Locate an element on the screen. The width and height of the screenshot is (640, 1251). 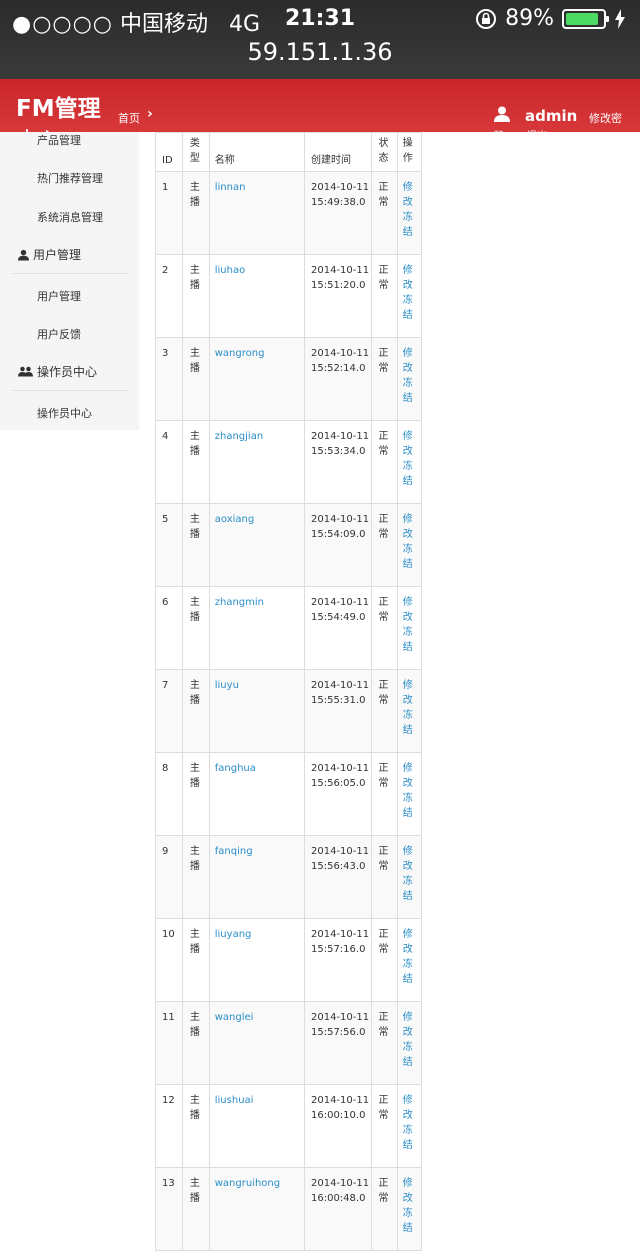
table-row: 9 主播 fanqing 2014-10-11 15:56:43.0 正常修改冻结 is located at coordinates (289, 877).